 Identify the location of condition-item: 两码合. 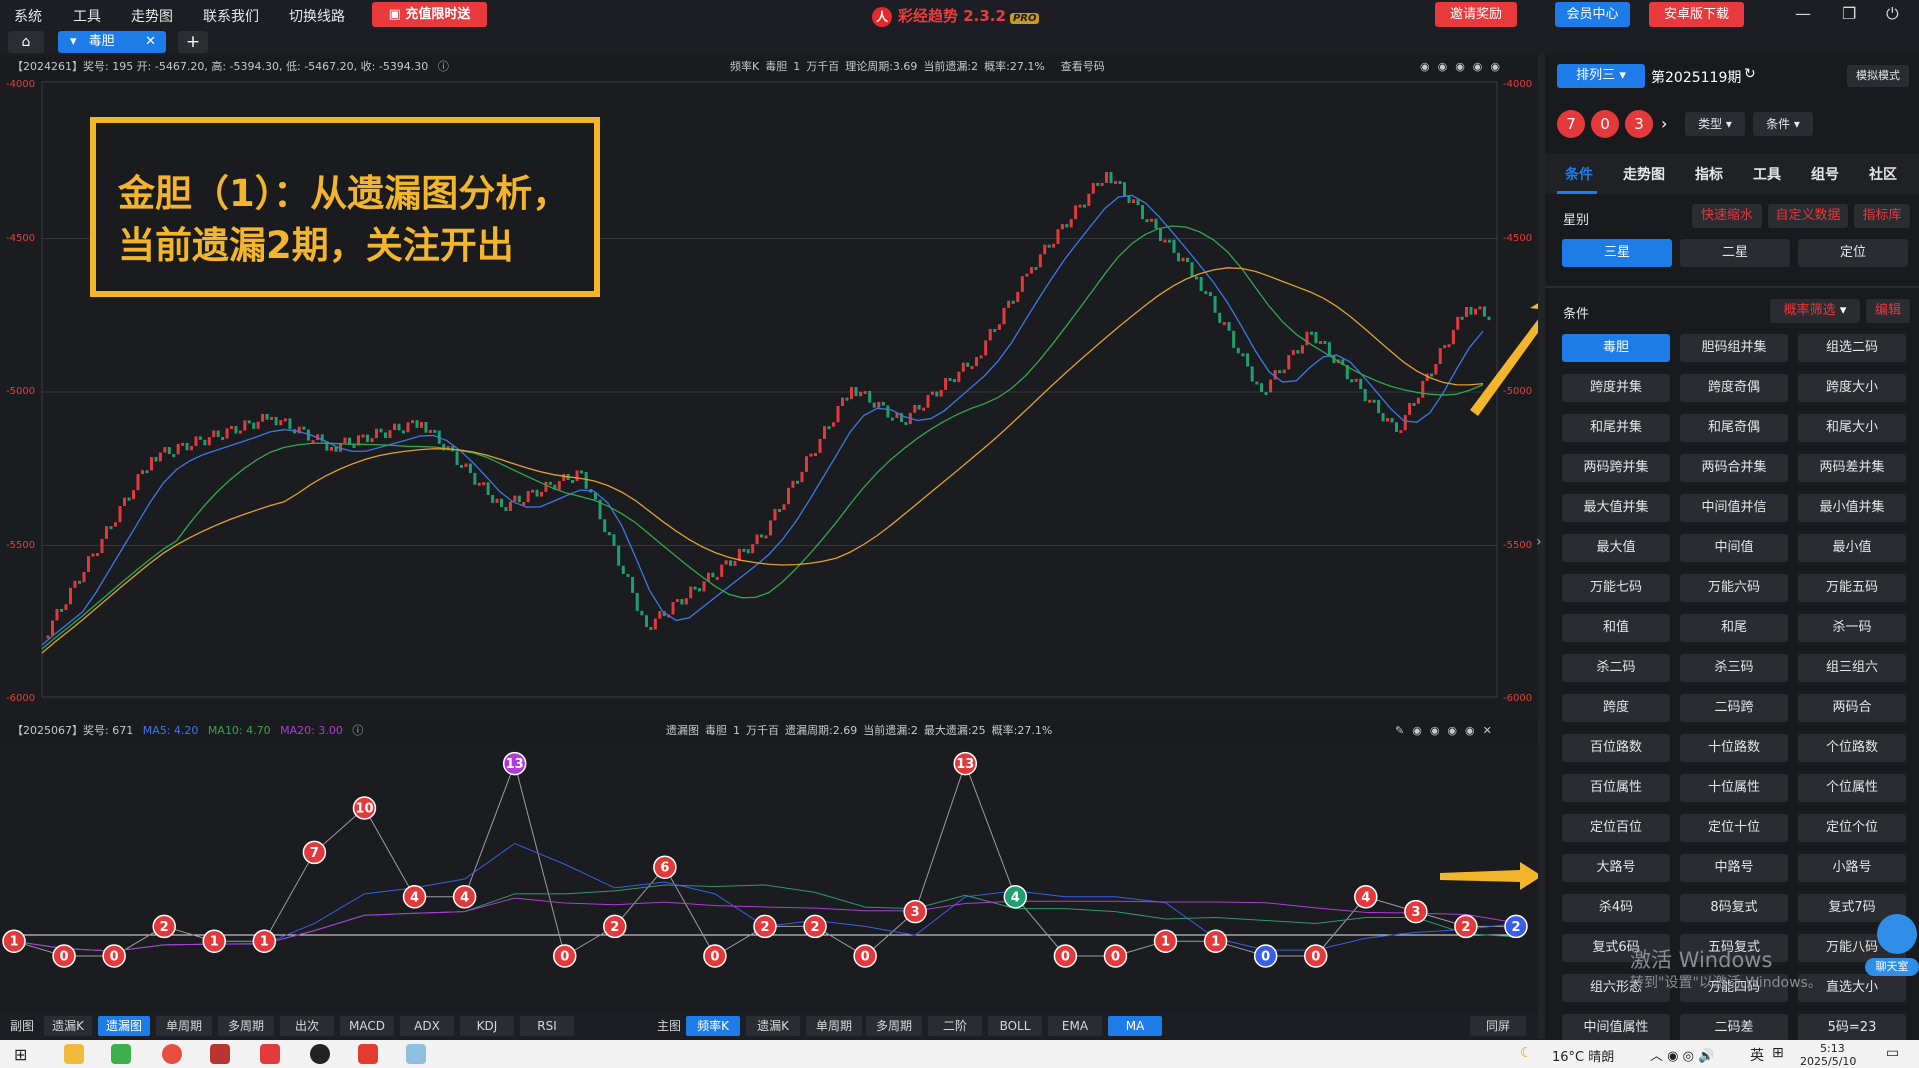
(1852, 708).